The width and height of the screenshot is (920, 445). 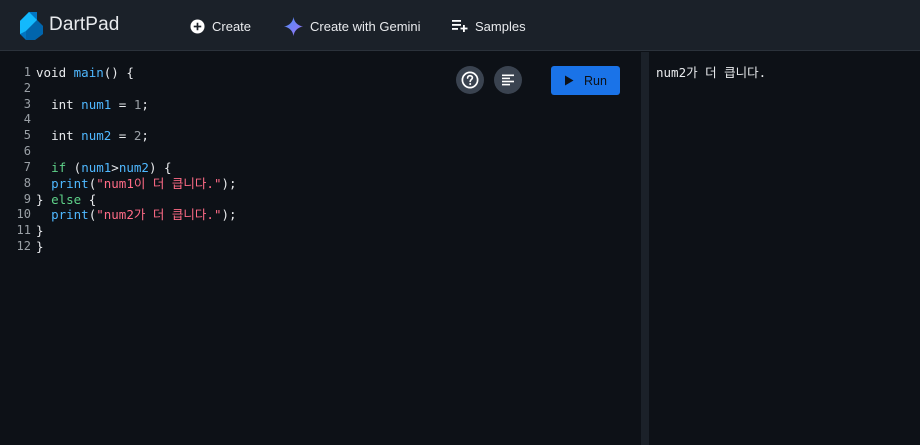 I want to click on create-button: Create, so click(x=220, y=26).